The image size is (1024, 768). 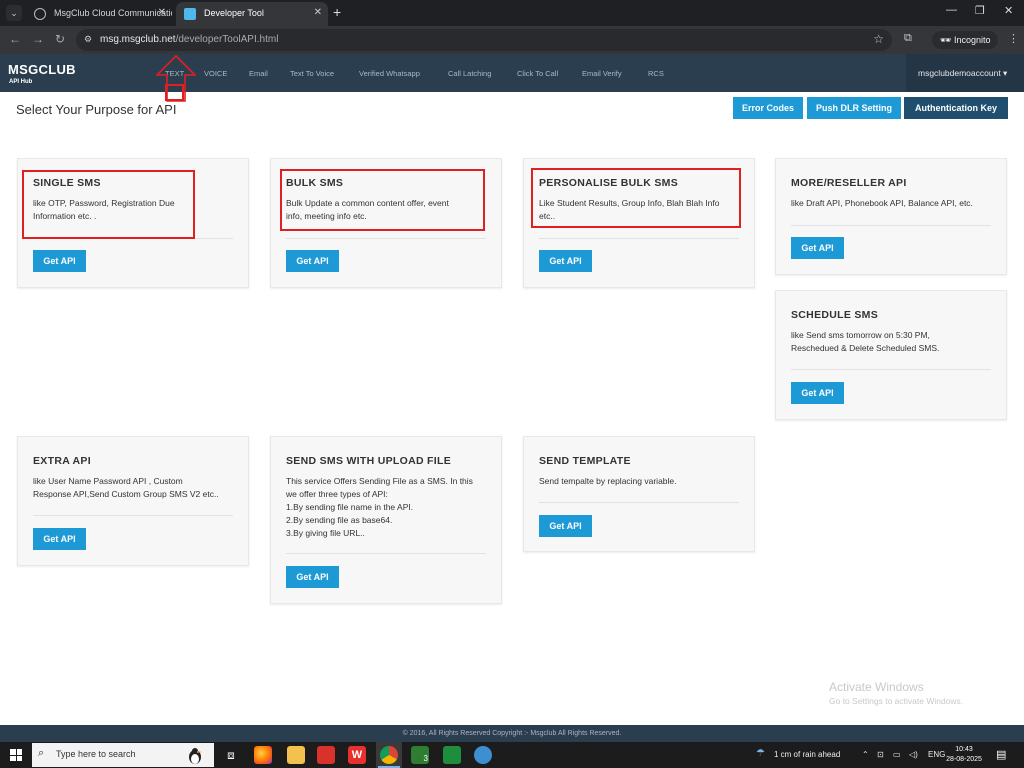 I want to click on brand-subtitle: API Hub, so click(x=21, y=82).